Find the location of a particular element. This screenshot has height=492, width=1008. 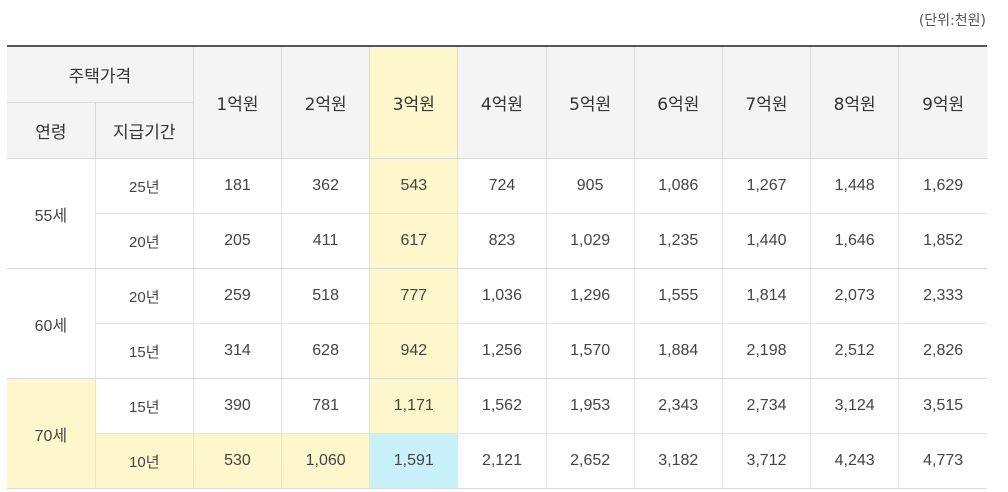

value-cell: 3,182 is located at coordinates (678, 461).